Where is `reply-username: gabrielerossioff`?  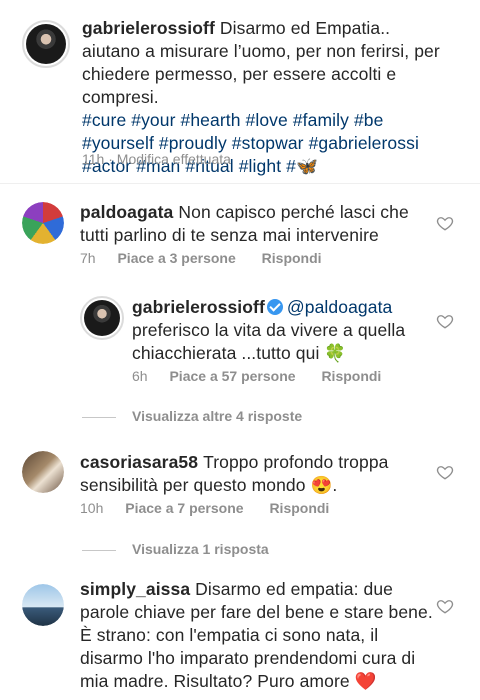
reply-username: gabrielerossioff is located at coordinates (198, 307).